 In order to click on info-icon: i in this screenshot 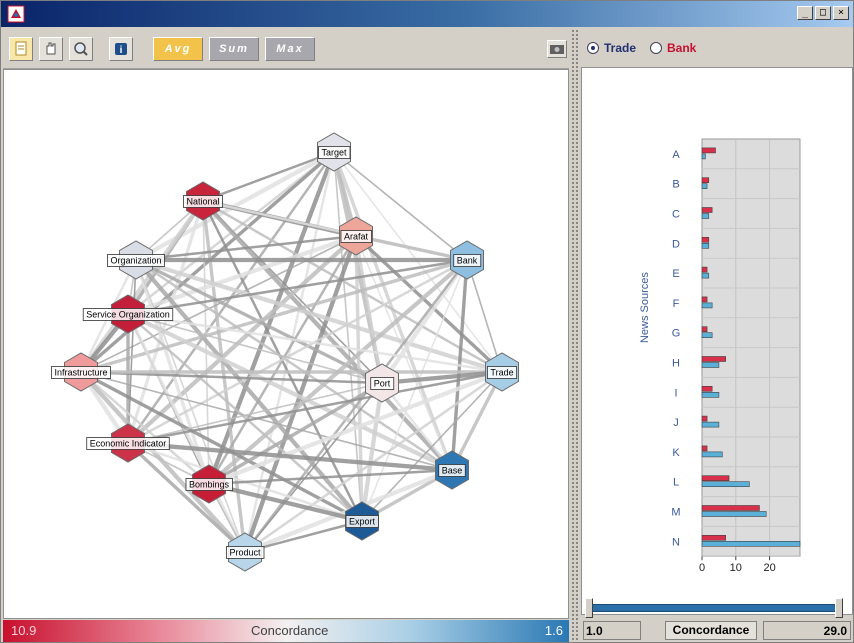, I will do `click(121, 49)`.